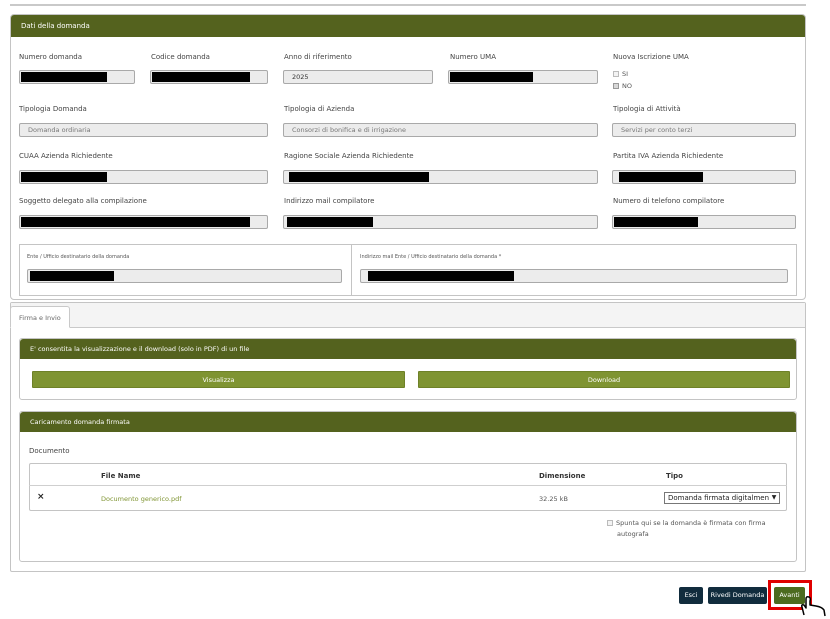 Image resolution: width=830 pixels, height=619 pixels. Describe the element at coordinates (674, 476) in the screenshot. I see `column-tipo: Tipo` at that location.